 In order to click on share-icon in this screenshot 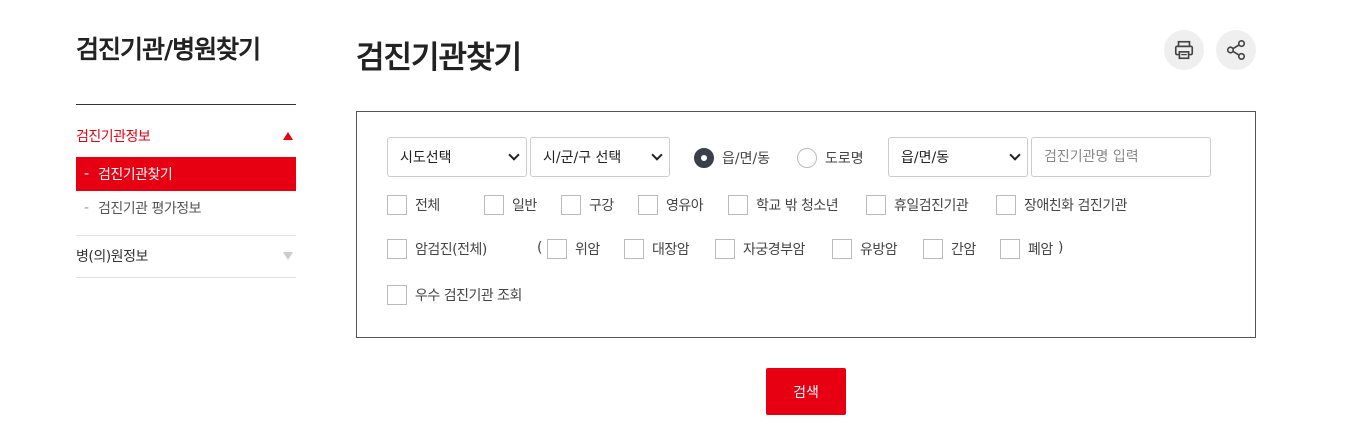, I will do `click(1236, 50)`.